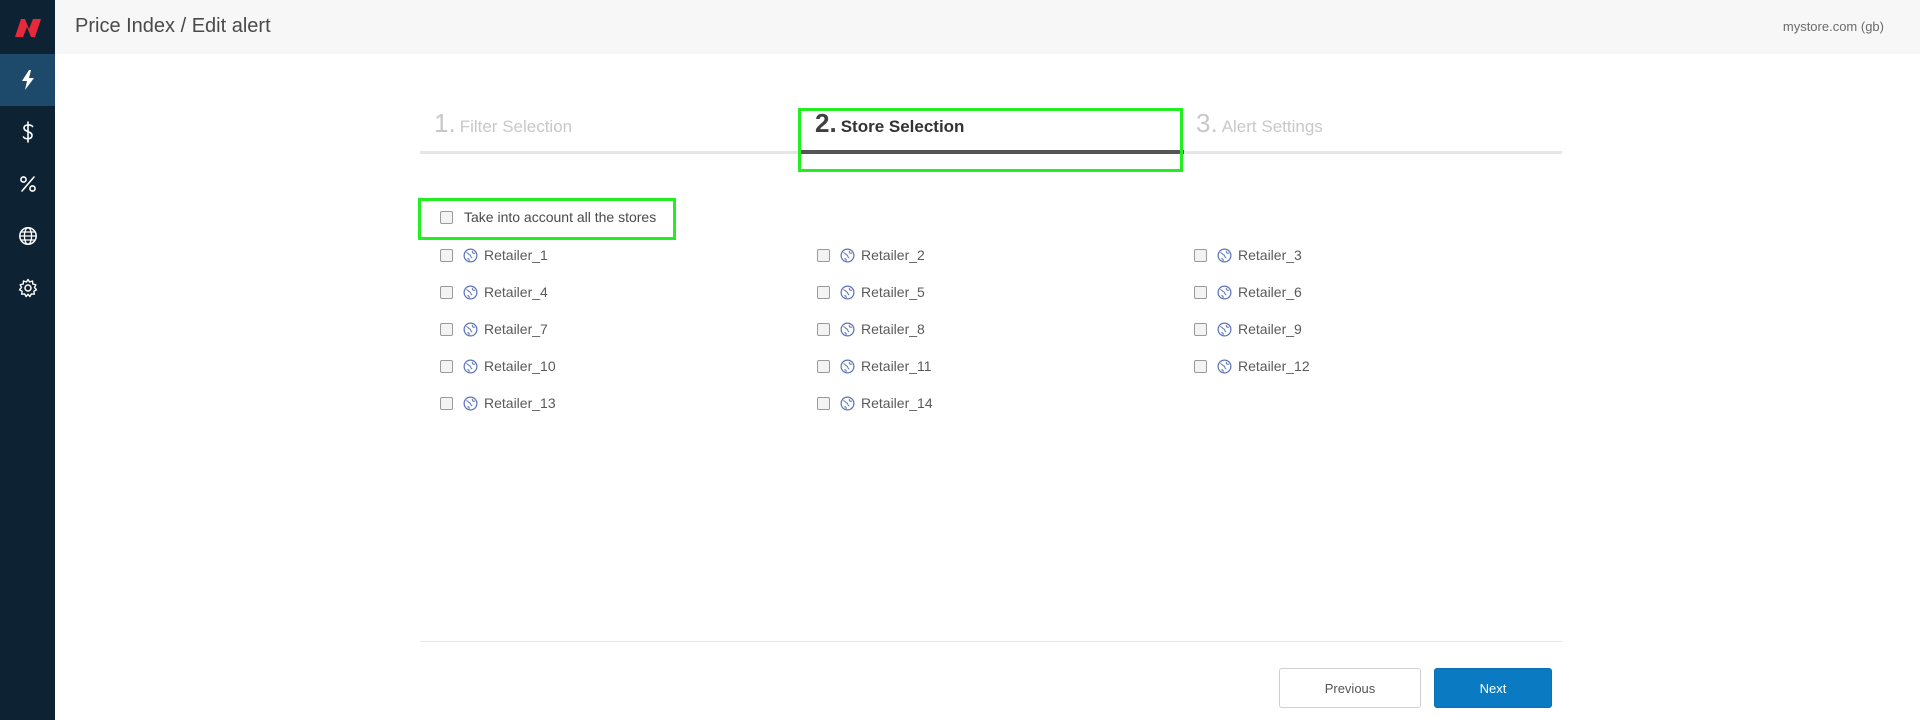 This screenshot has width=1920, height=720. What do you see at coordinates (516, 292) in the screenshot?
I see `retailer-name: Retailer_4` at bounding box center [516, 292].